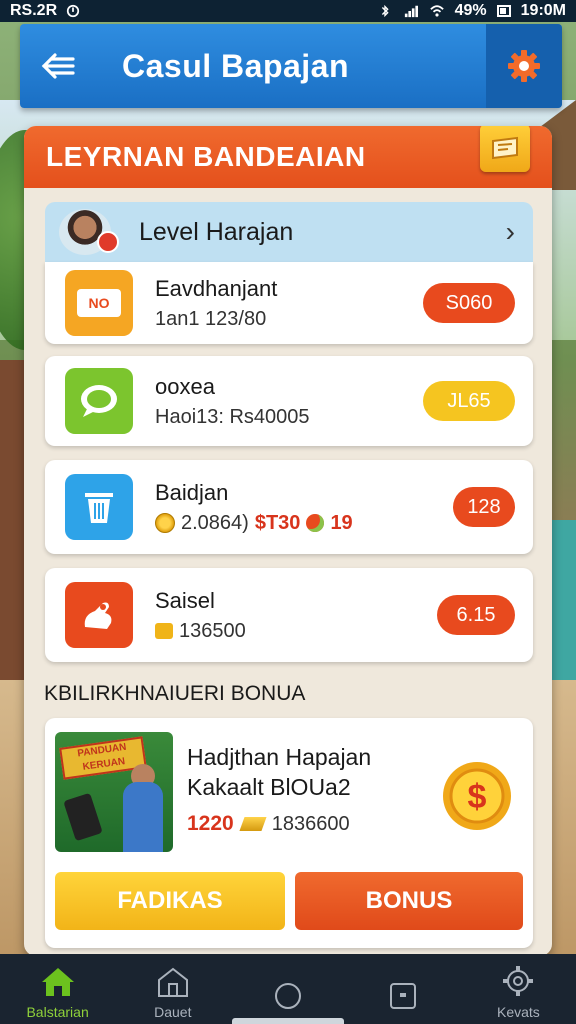 This screenshot has height=1024, width=576. I want to click on reward-title: Saisel, so click(185, 600).